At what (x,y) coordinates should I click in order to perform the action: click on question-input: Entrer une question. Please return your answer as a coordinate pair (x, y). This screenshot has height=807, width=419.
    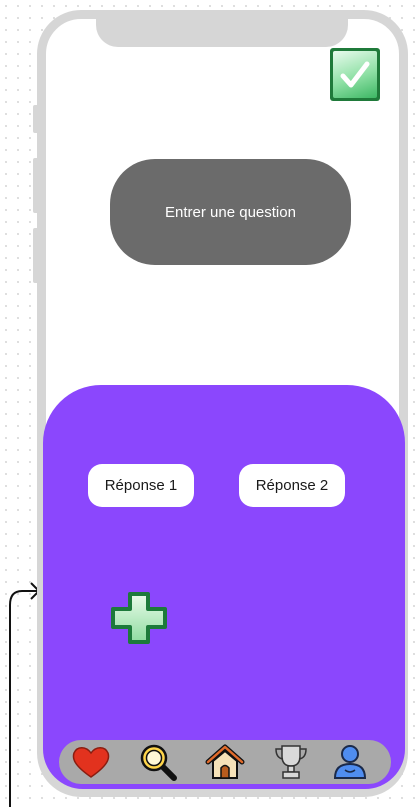
    Looking at the image, I should click on (230, 212).